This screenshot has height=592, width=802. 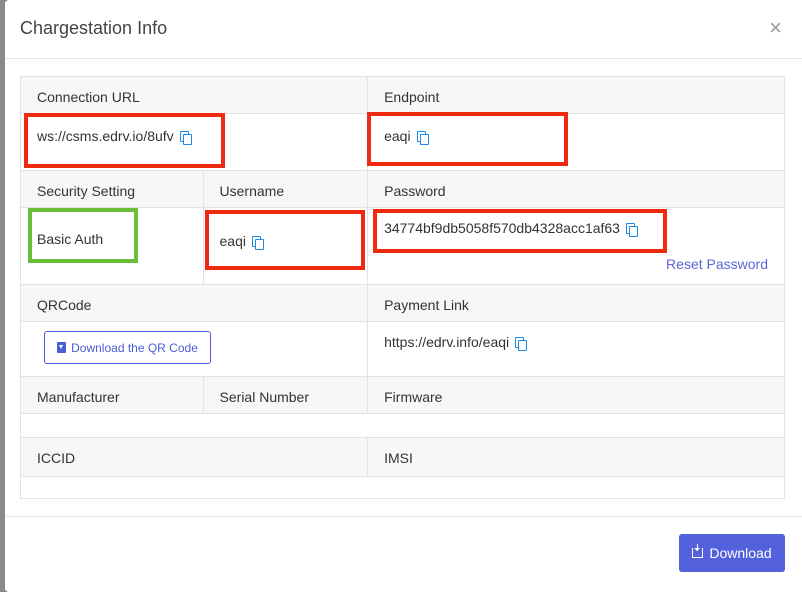 I want to click on download-qr-code-label: Download the QR Code, so click(x=134, y=347).